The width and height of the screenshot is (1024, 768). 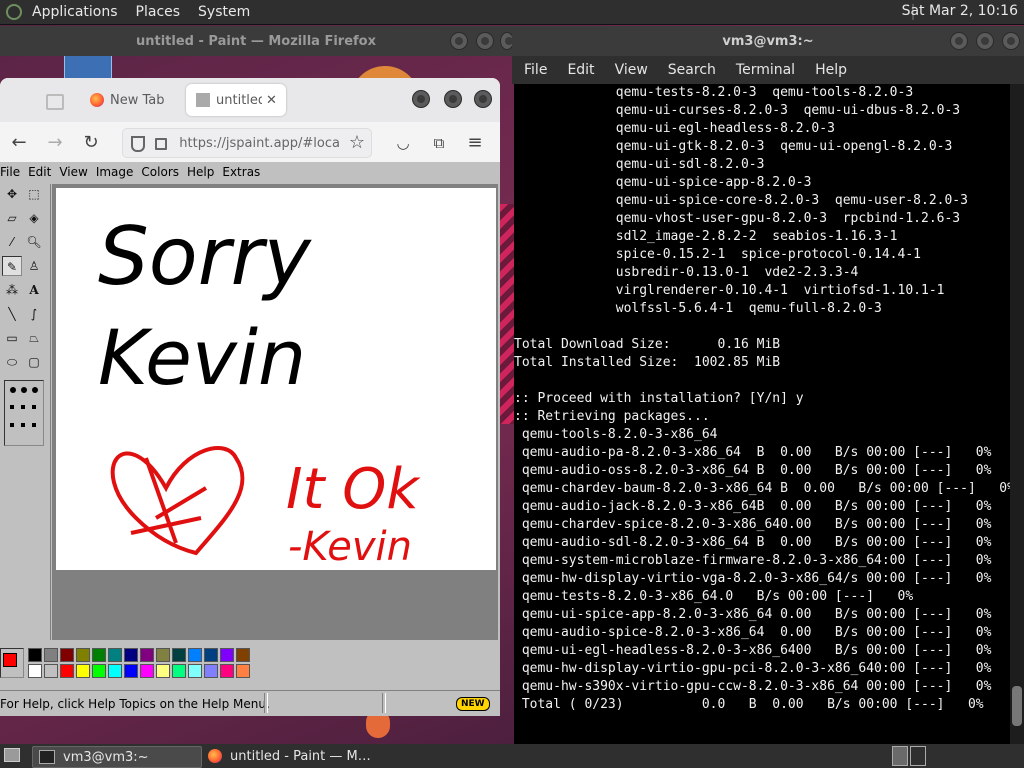 What do you see at coordinates (247, 143) in the screenshot?
I see `url-bar: https://jspaint.app/#loca` at bounding box center [247, 143].